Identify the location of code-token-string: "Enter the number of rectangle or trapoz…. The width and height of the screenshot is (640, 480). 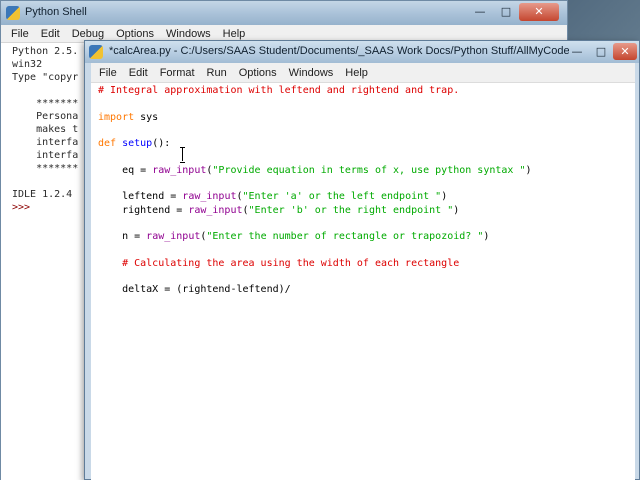
(345, 237).